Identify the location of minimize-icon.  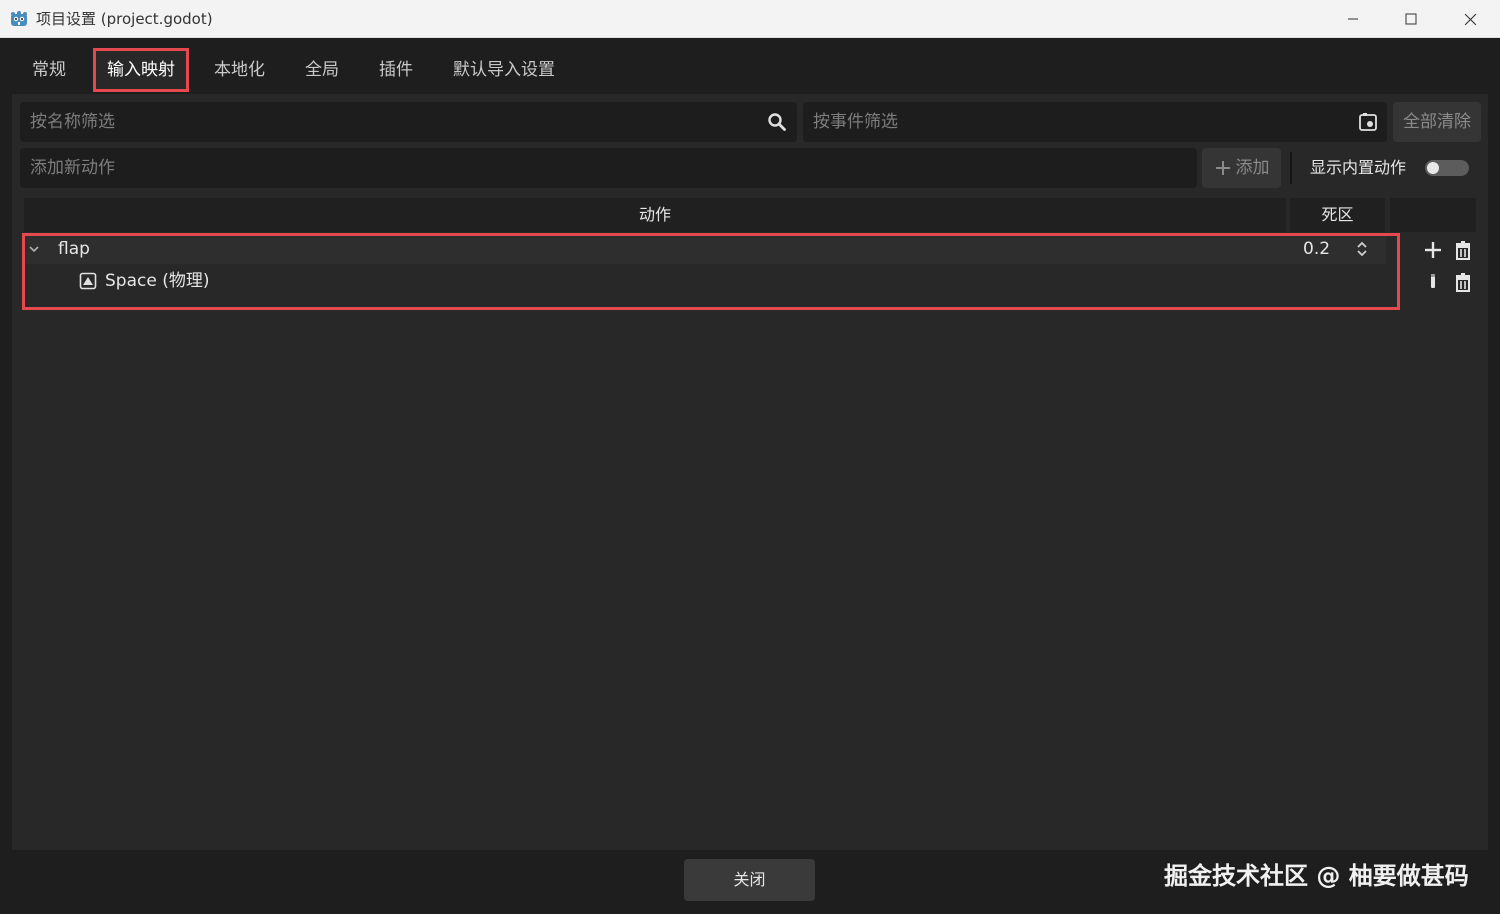
(1353, 19).